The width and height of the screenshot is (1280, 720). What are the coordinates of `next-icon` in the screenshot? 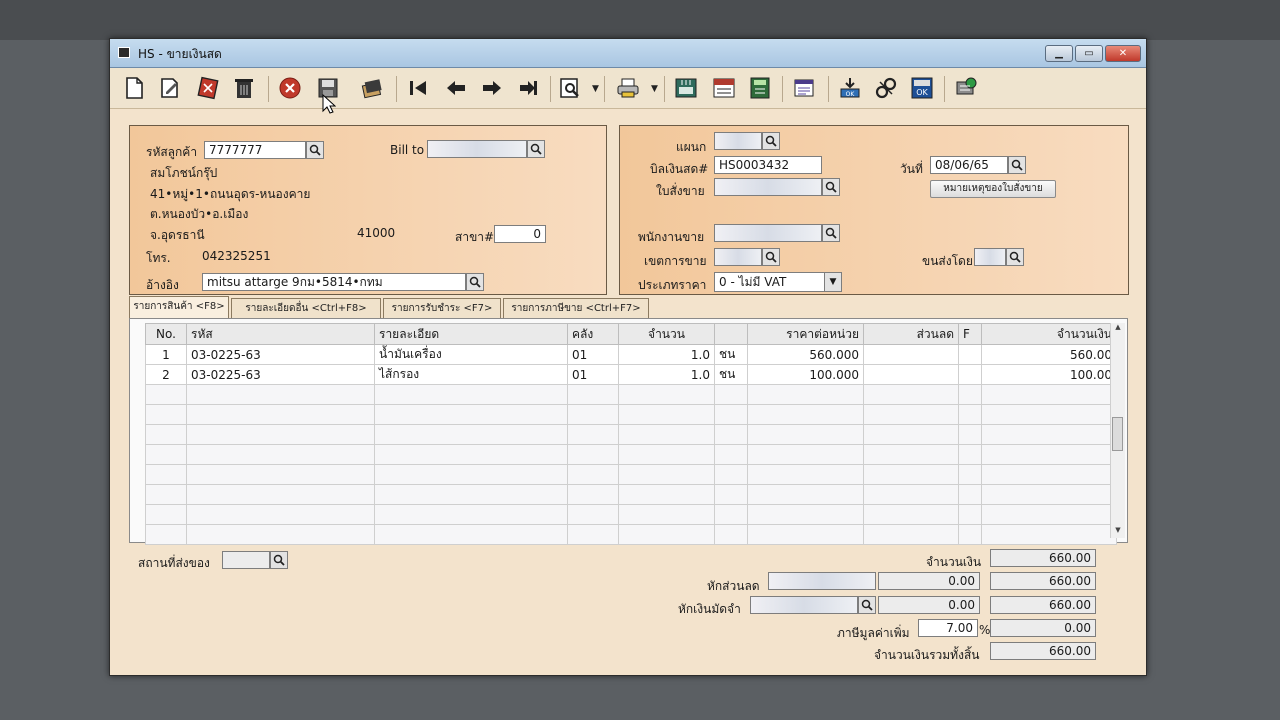 It's located at (492, 88).